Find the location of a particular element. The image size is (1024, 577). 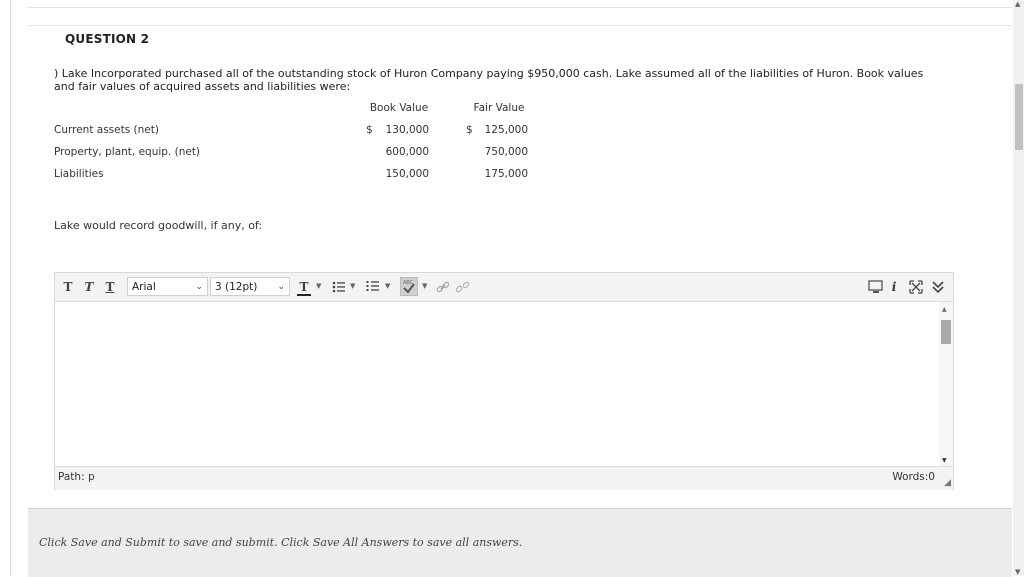

editor-scrollbar: ▲ ▼ is located at coordinates (946, 384).